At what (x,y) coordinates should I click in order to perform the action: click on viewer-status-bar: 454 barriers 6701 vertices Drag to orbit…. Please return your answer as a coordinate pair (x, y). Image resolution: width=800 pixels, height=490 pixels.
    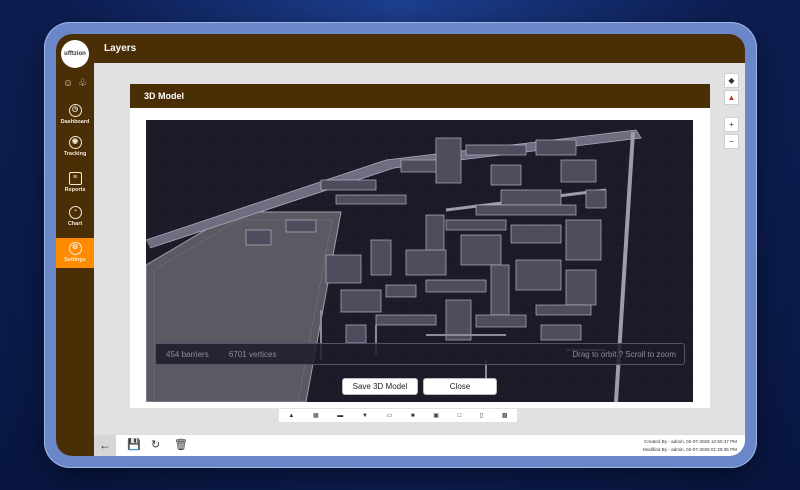
    Looking at the image, I should click on (420, 354).